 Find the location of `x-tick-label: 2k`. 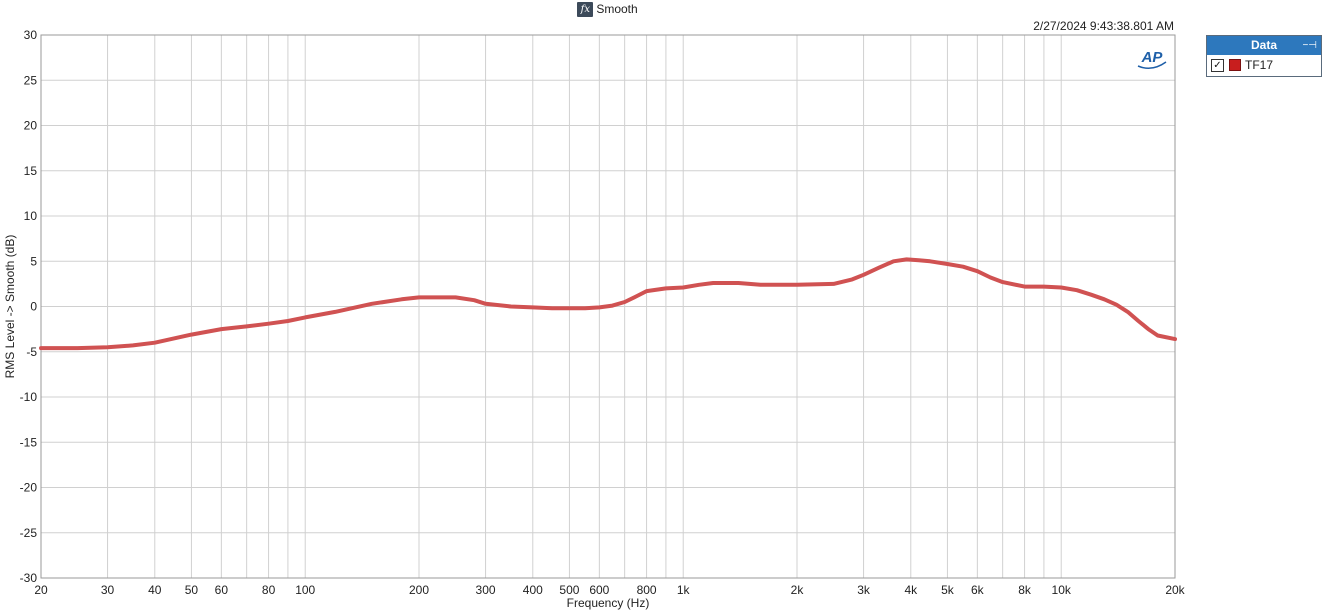

x-tick-label: 2k is located at coordinates (798, 590).